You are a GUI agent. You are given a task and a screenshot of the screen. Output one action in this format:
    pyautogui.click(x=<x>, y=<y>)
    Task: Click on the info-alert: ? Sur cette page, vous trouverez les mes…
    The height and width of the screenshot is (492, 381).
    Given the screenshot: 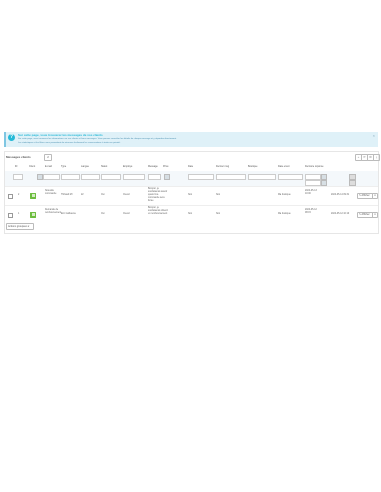 What is the action you would take?
    pyautogui.click(x=191, y=139)
    